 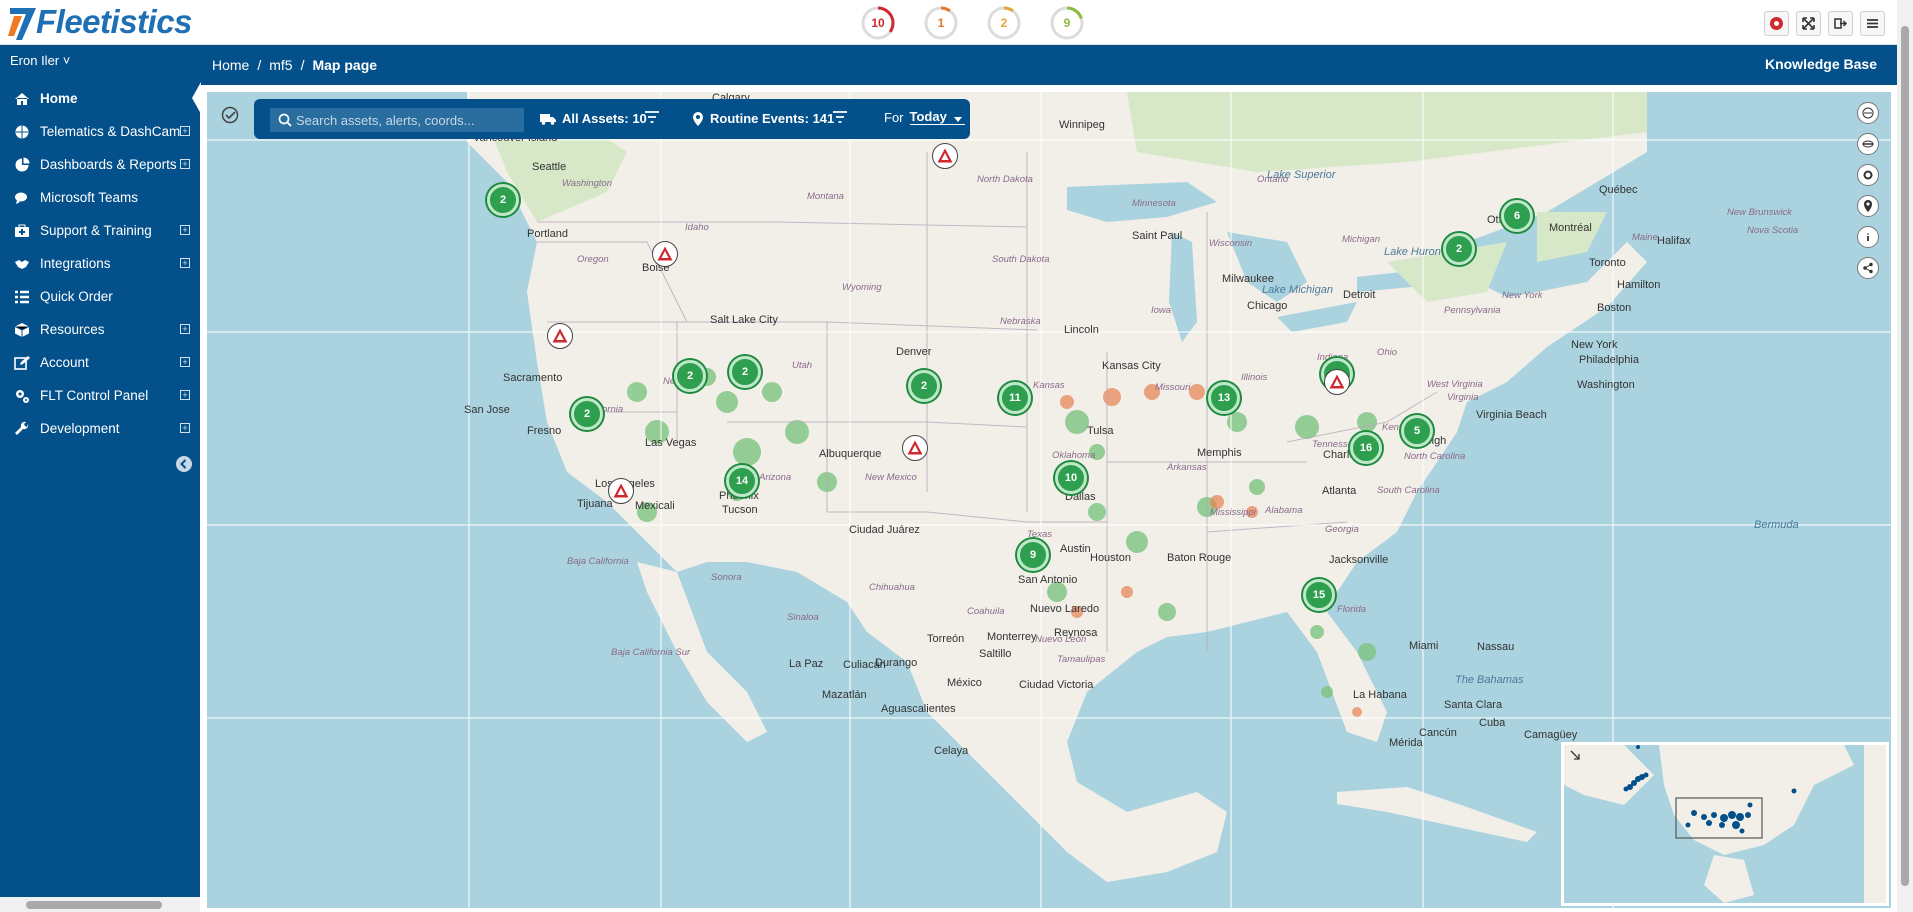 I want to click on arrow-left-icon, so click(x=183, y=464).